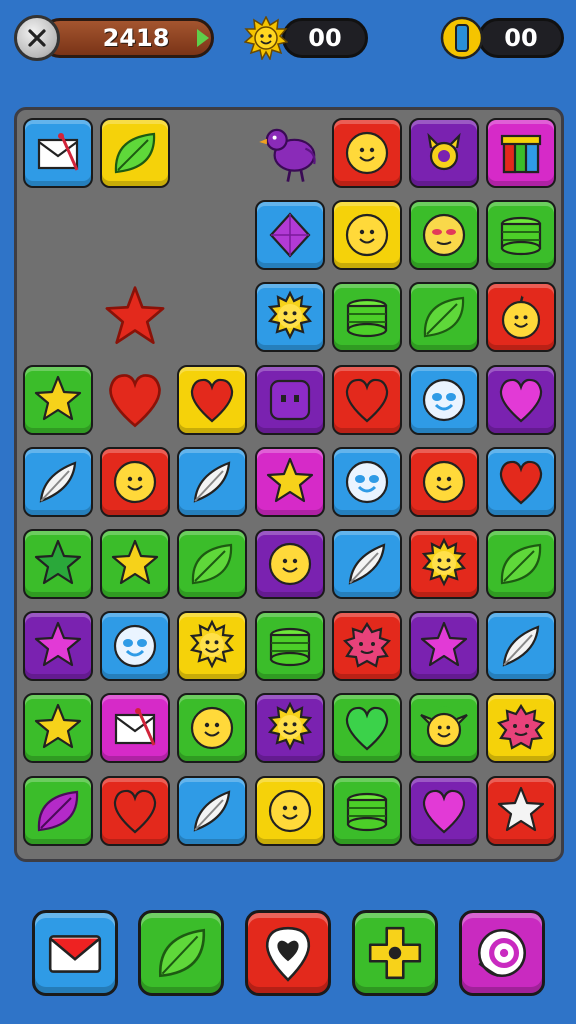 The height and width of the screenshot is (1024, 576). Describe the element at coordinates (135, 400) in the screenshot. I see `loose-red-heart` at that location.